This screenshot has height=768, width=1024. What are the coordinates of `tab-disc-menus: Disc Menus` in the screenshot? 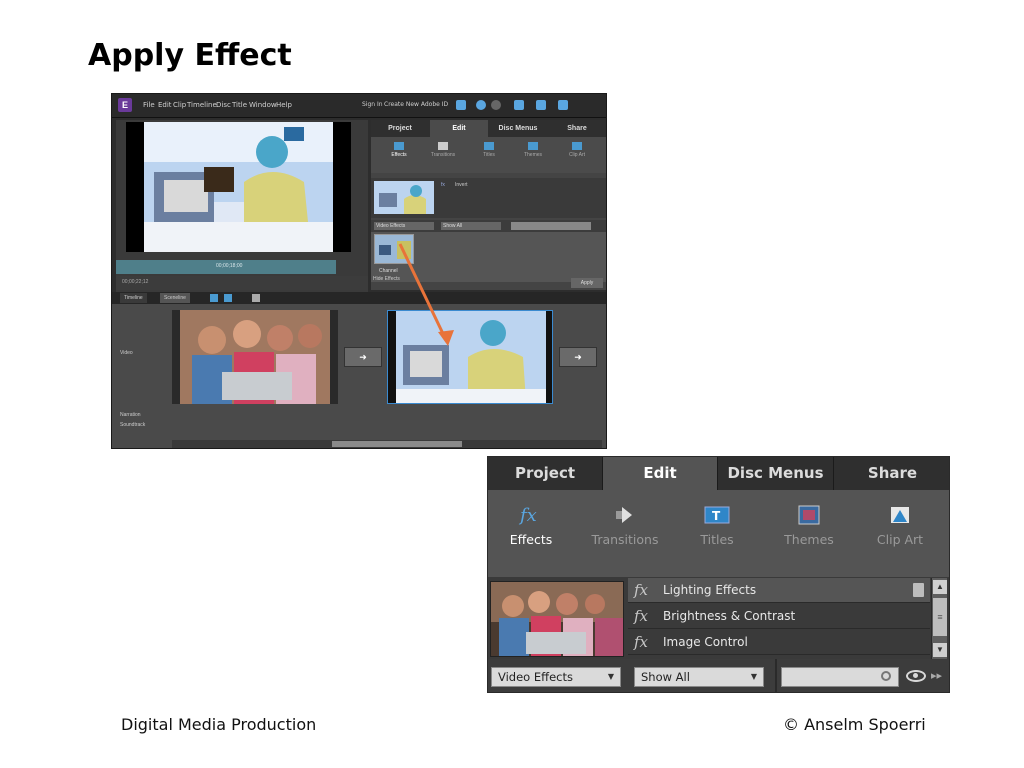 It's located at (776, 473).